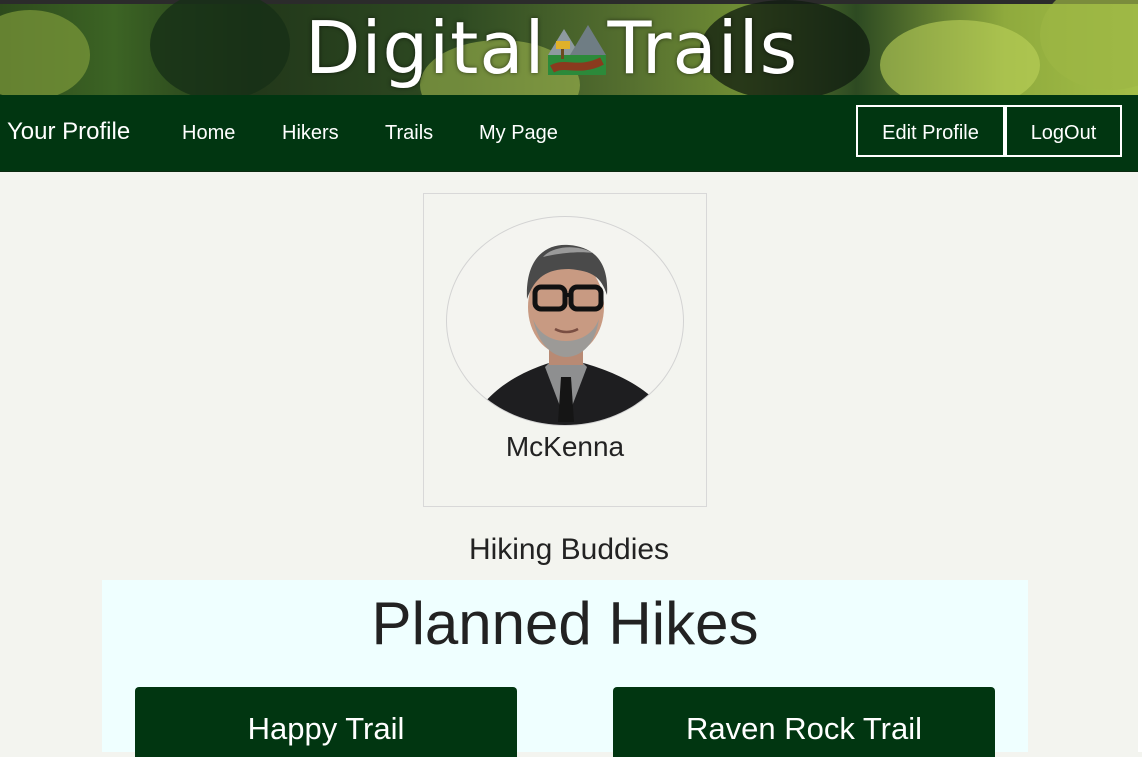  What do you see at coordinates (310, 133) in the screenshot?
I see `nav-link-hikers: Hikers` at bounding box center [310, 133].